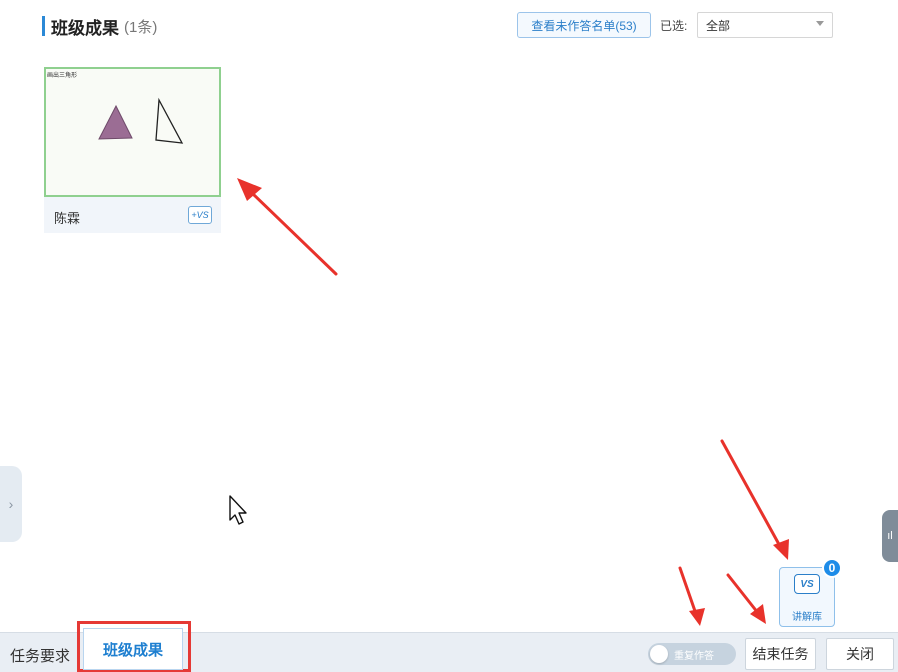 The image size is (898, 672). Describe the element at coordinates (820, 23) in the screenshot. I see `chevron-down-icon` at that location.